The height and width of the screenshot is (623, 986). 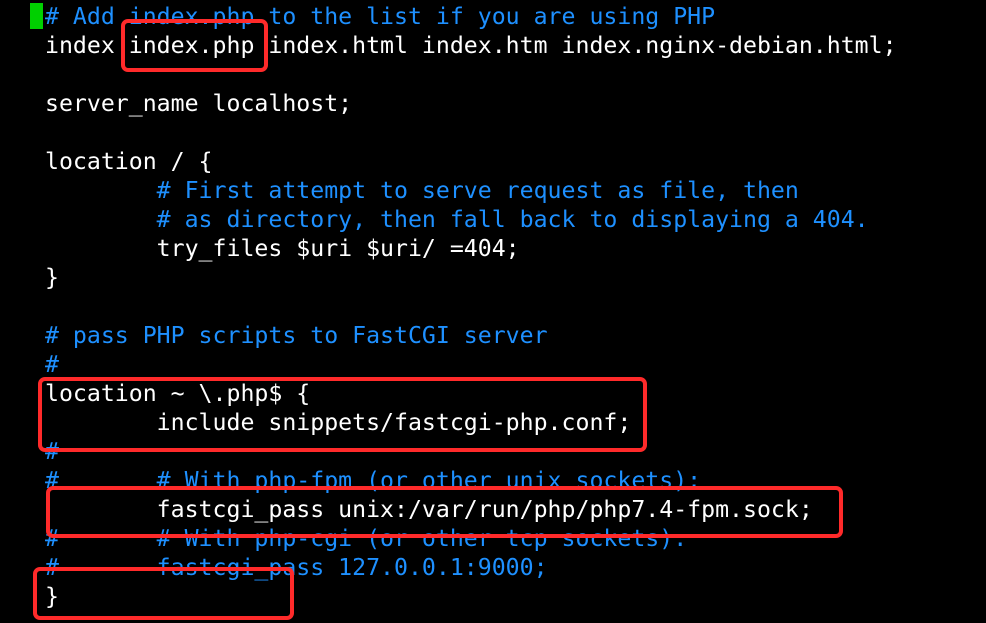 I want to click on highlight-php-location-block, so click(x=342, y=414).